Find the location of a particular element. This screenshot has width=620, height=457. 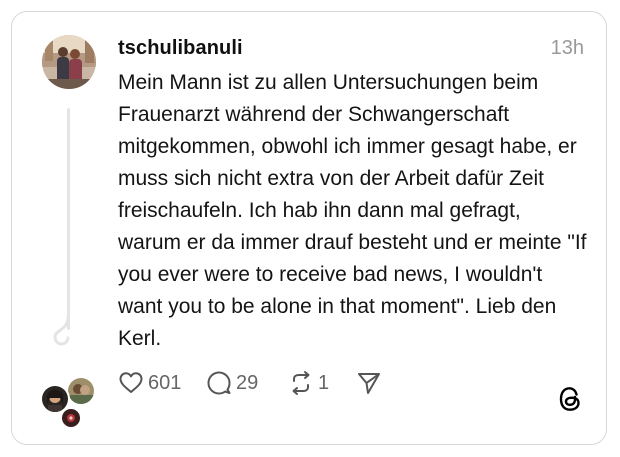

repost-icon is located at coordinates (301, 383).